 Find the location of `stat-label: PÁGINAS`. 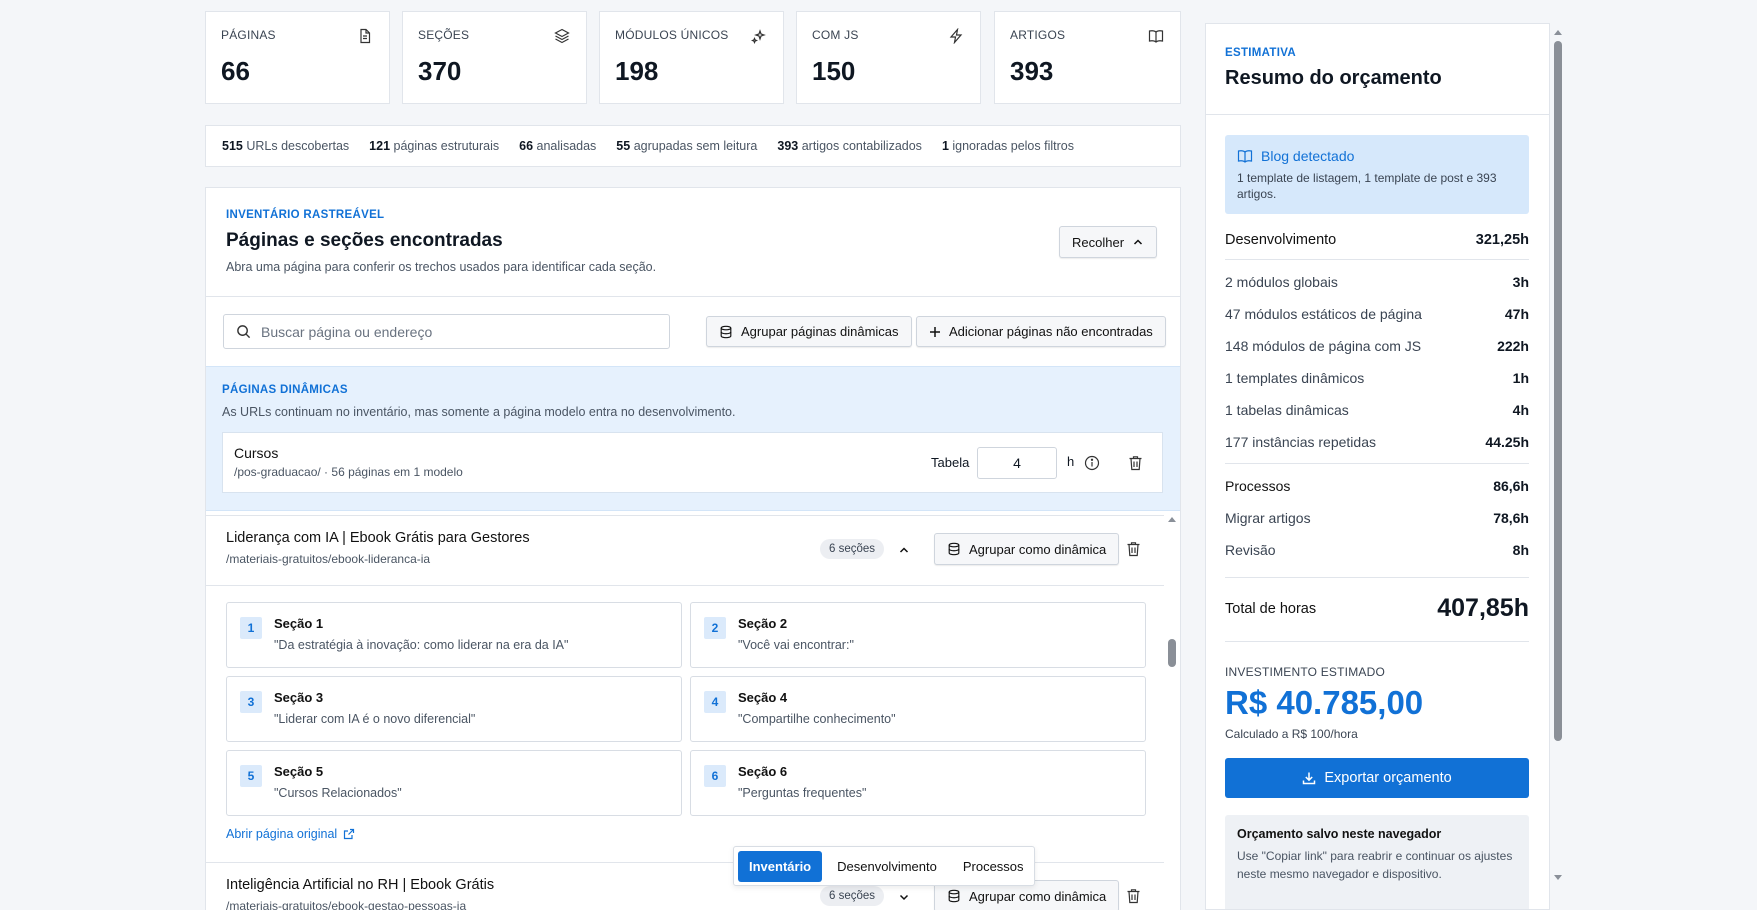

stat-label: PÁGINAS is located at coordinates (248, 35).